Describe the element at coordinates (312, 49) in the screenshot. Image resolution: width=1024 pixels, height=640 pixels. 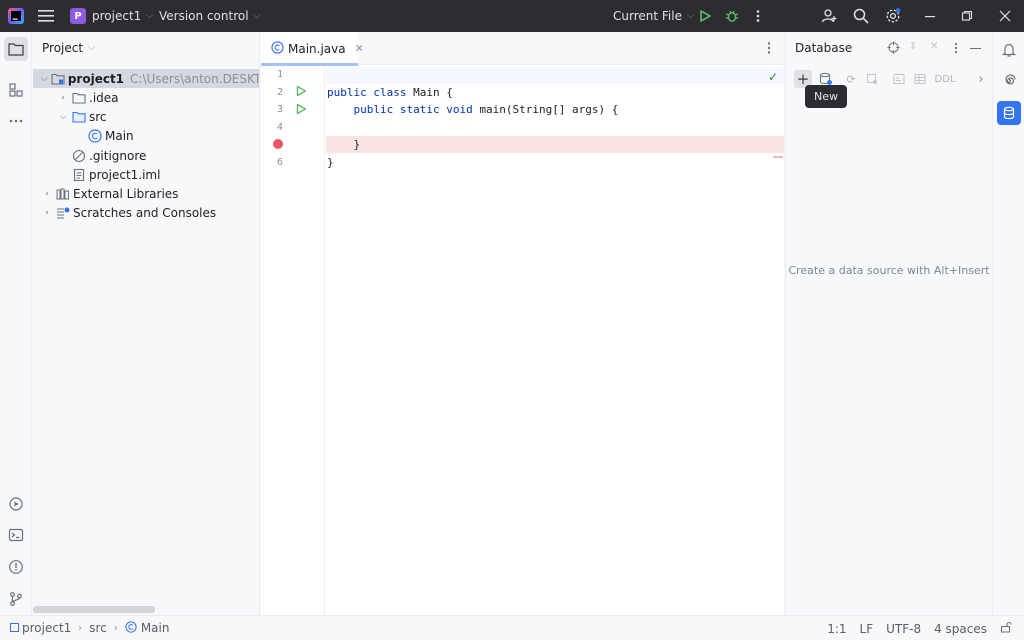
I see `tab-main-java: Main.java ✕` at that location.